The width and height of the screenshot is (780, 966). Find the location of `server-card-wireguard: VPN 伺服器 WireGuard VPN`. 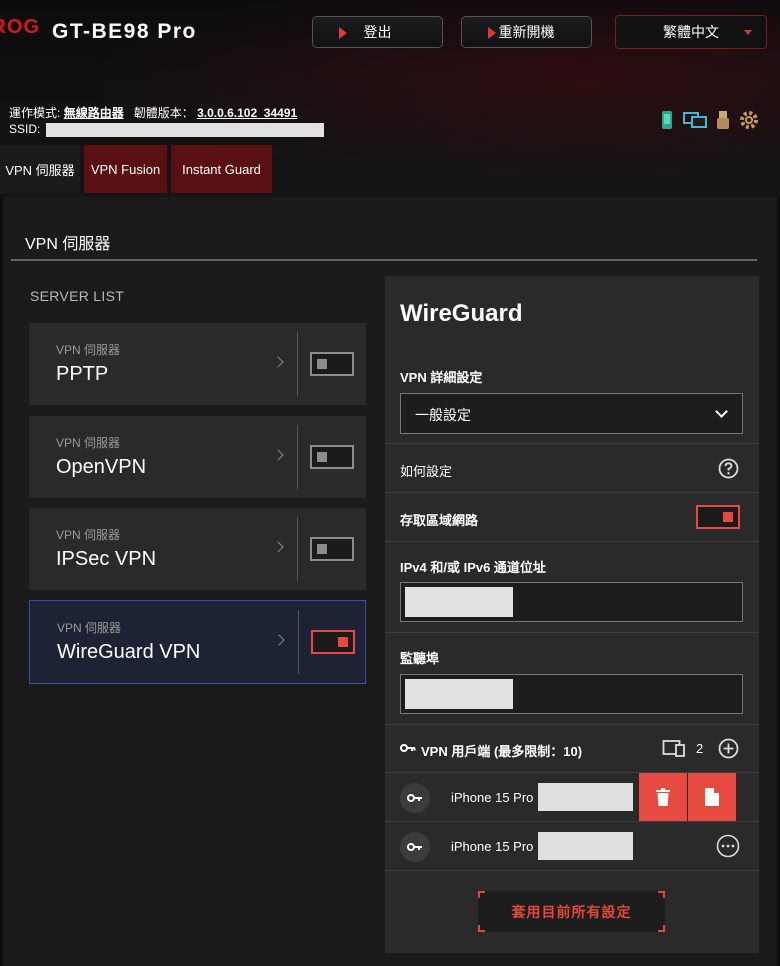

server-card-wireguard: VPN 伺服器 WireGuard VPN is located at coordinates (197, 642).